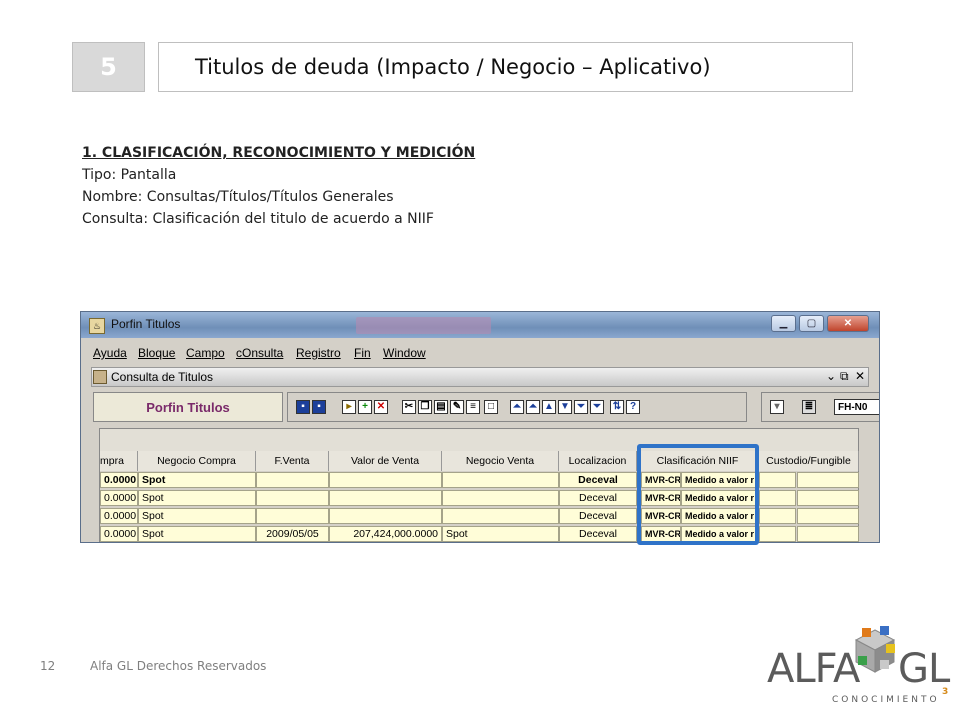 This screenshot has width=960, height=720. I want to click on window-title: Porfin Titulos, so click(146, 324).